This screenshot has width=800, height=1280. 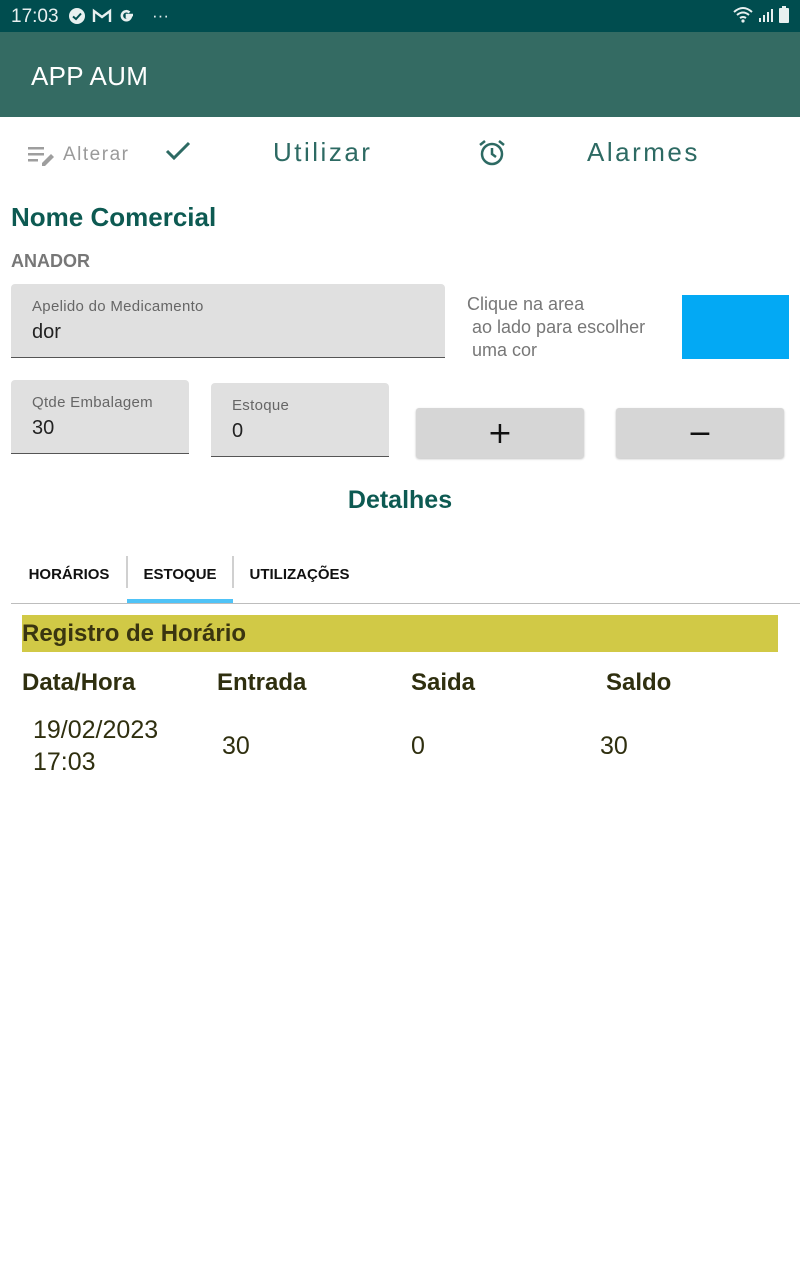 What do you see at coordinates (418, 746) in the screenshot?
I see `row-saida: 0` at bounding box center [418, 746].